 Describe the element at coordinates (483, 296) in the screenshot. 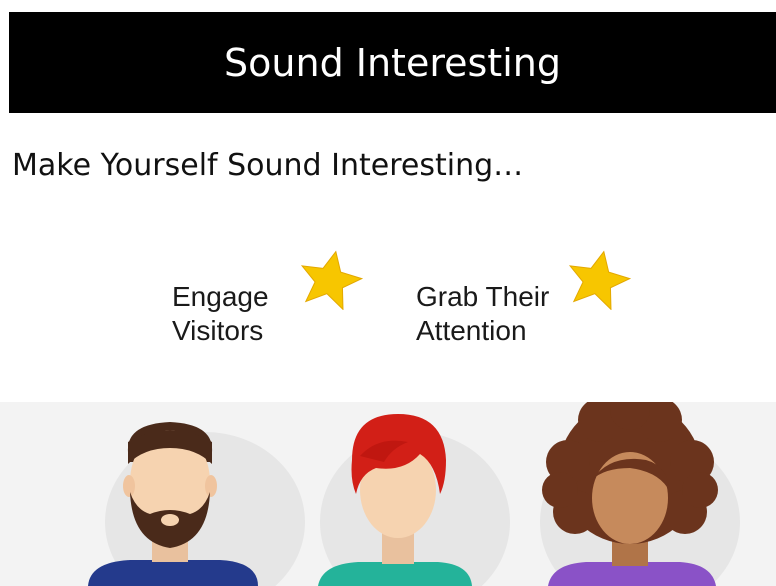

I see `callout-line: Grab Their` at that location.